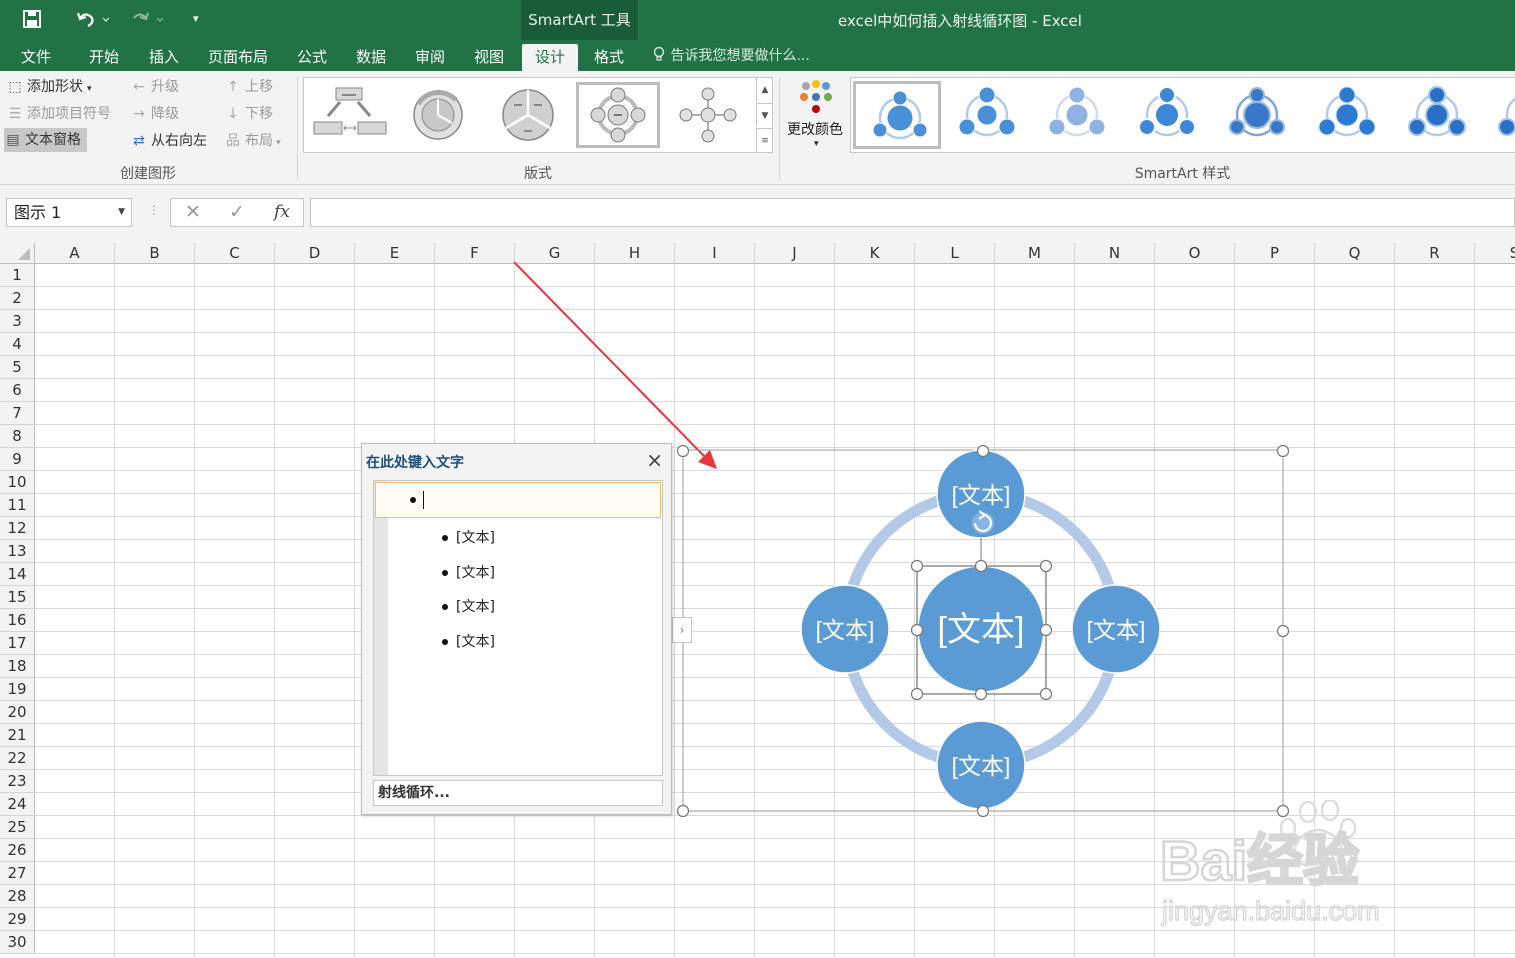 The height and width of the screenshot is (958, 1515). I want to click on tab-data: 数据, so click(371, 57).